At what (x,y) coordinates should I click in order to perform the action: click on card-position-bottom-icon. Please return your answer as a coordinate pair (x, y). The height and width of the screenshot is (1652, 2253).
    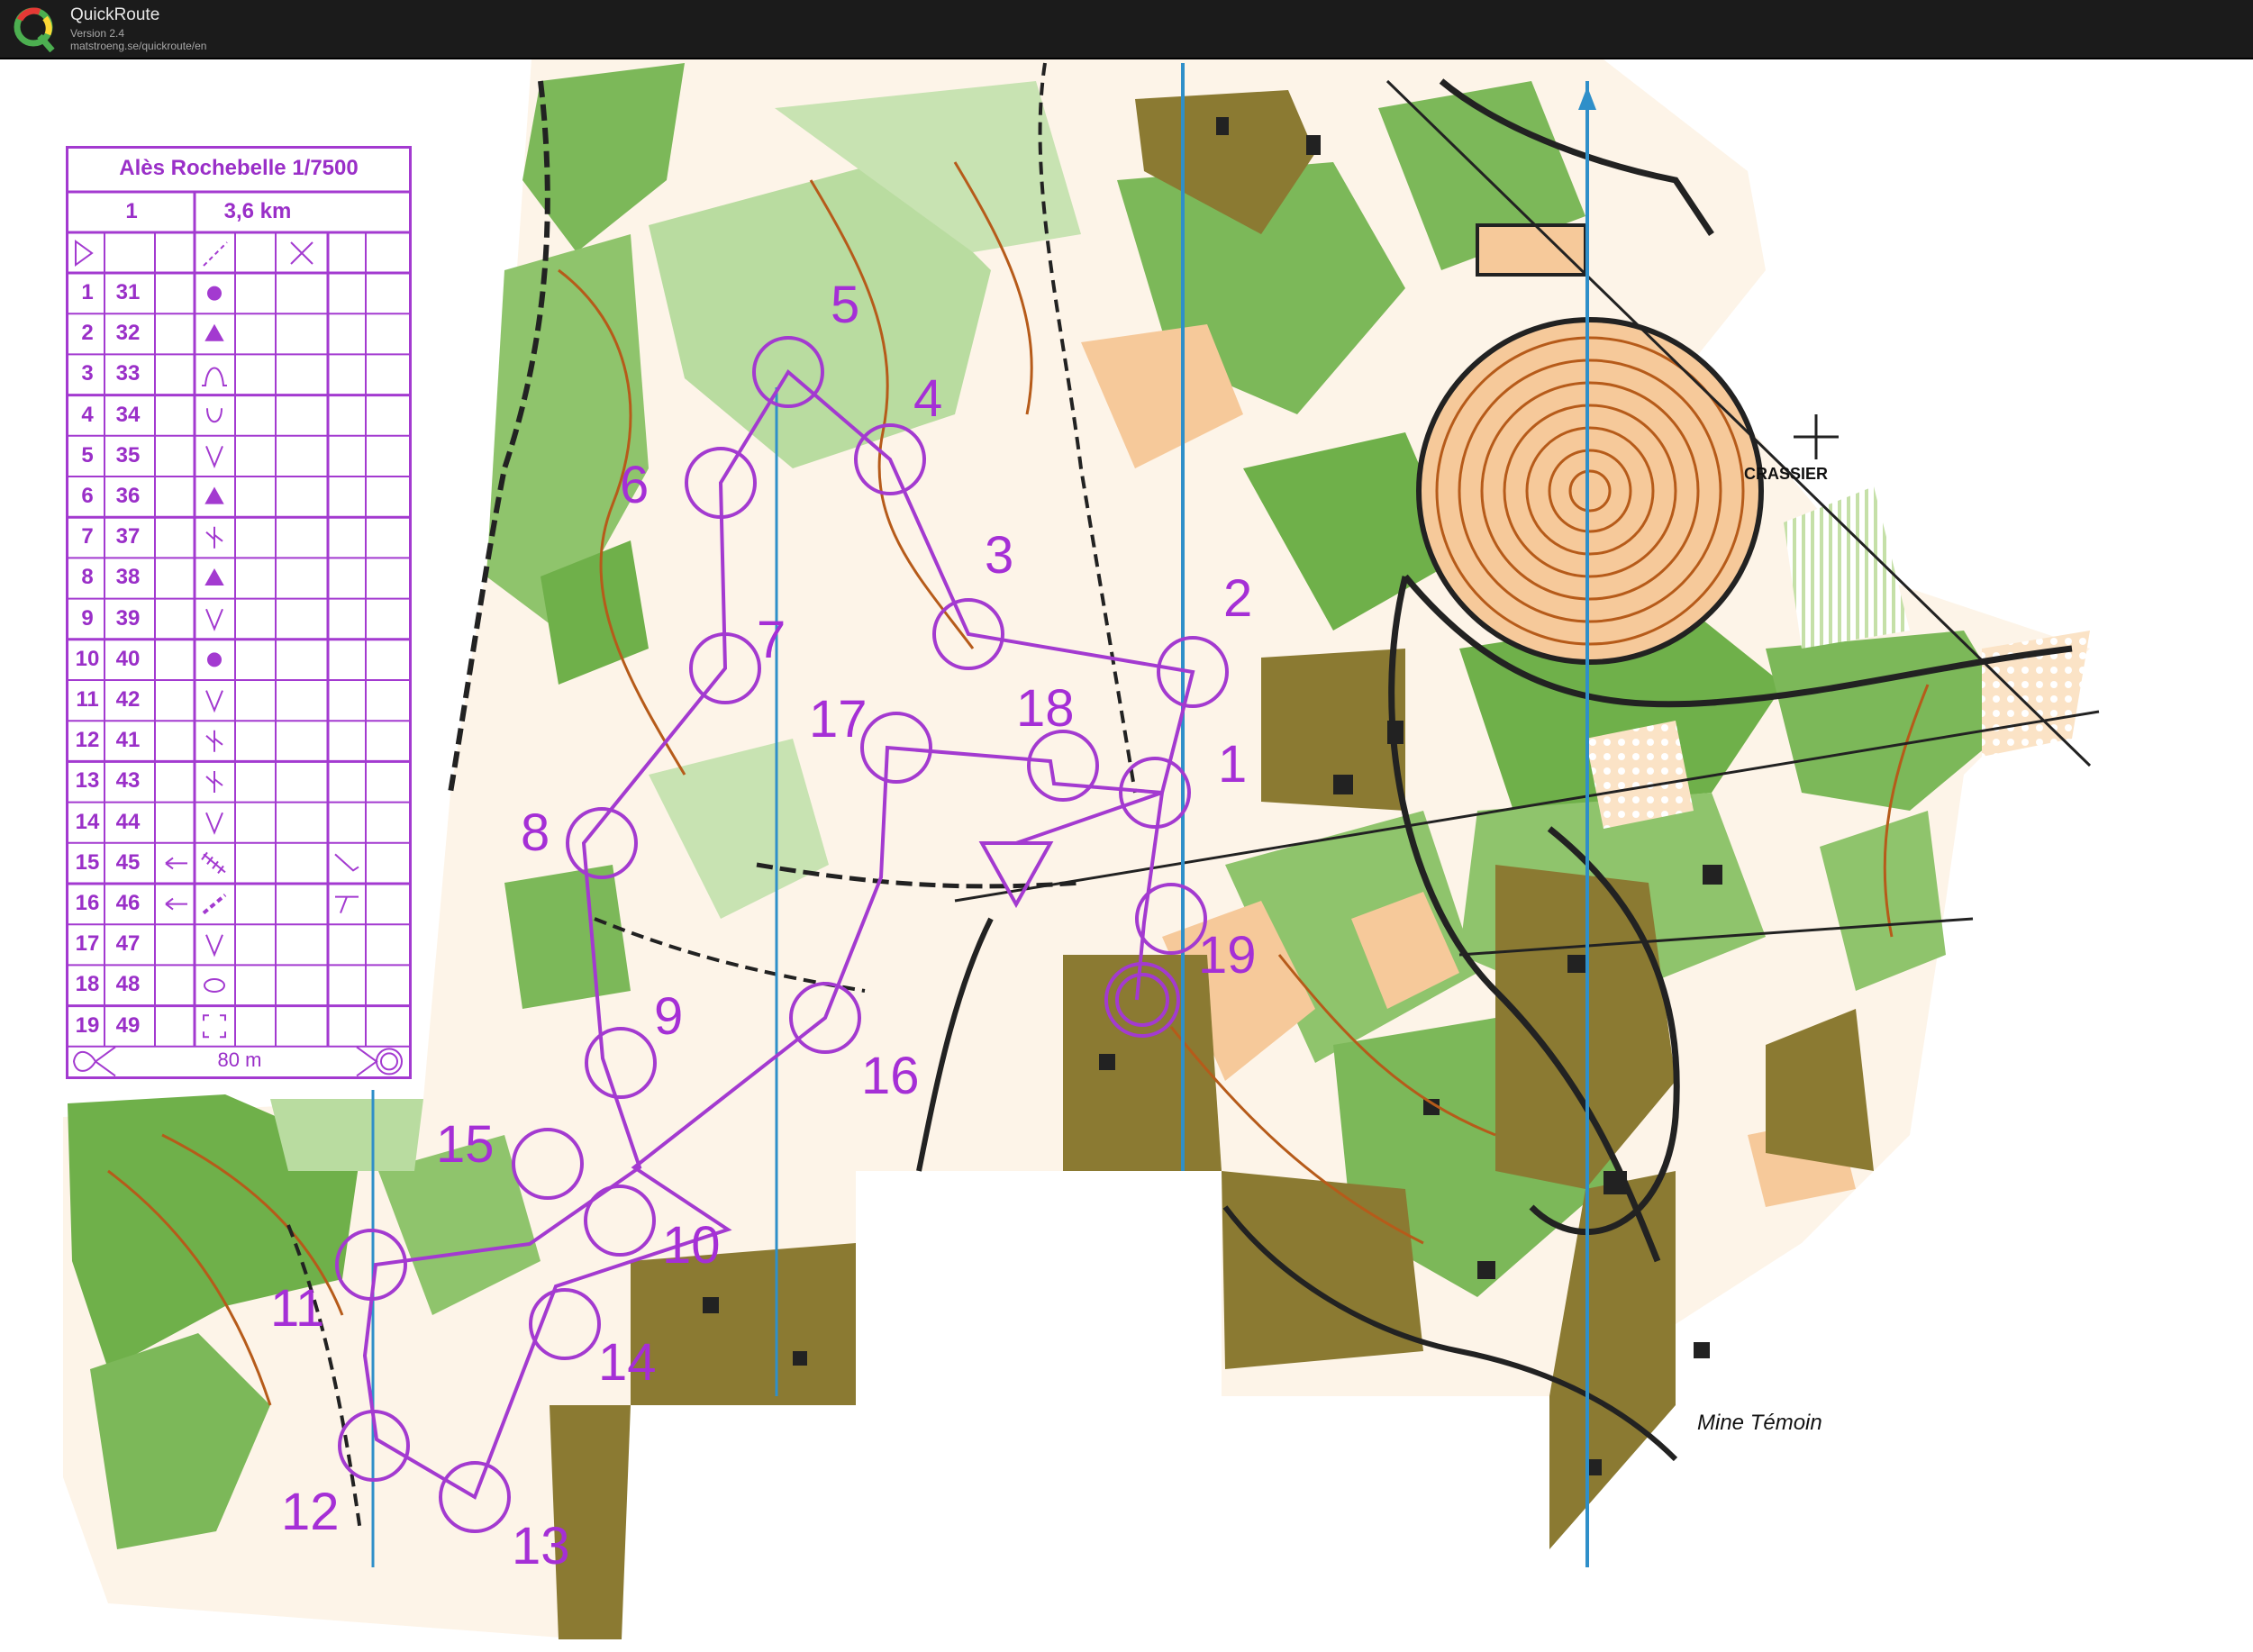
    Looking at the image, I should click on (346, 862).